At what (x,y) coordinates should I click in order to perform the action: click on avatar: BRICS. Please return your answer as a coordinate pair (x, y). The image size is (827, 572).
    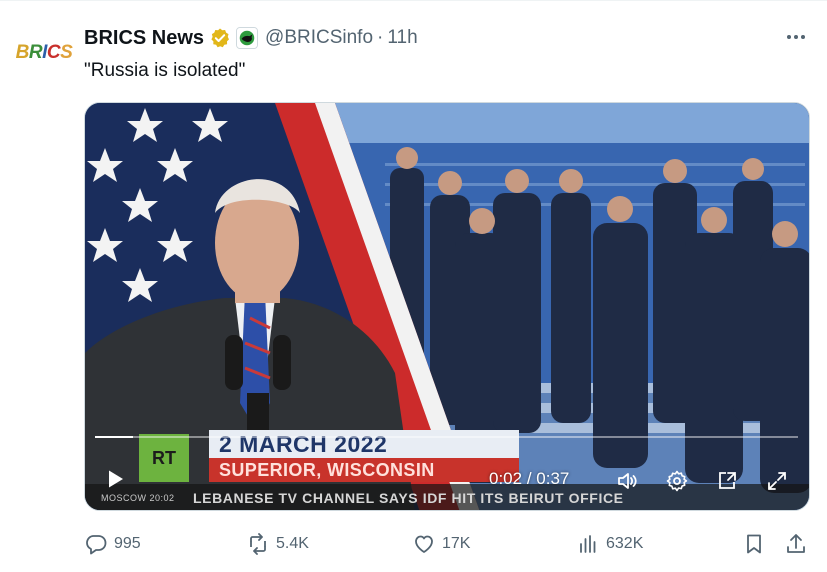
    Looking at the image, I should click on (44, 53).